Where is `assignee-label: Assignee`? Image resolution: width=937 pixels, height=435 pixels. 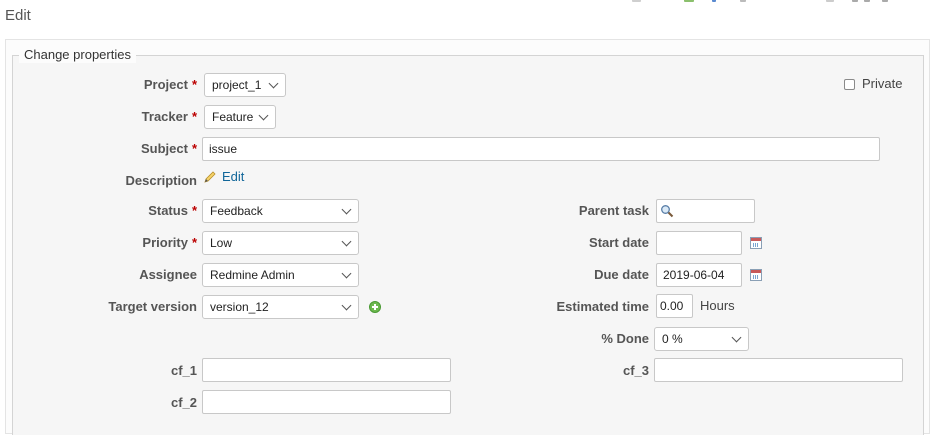 assignee-label: Assignee is located at coordinates (168, 274).